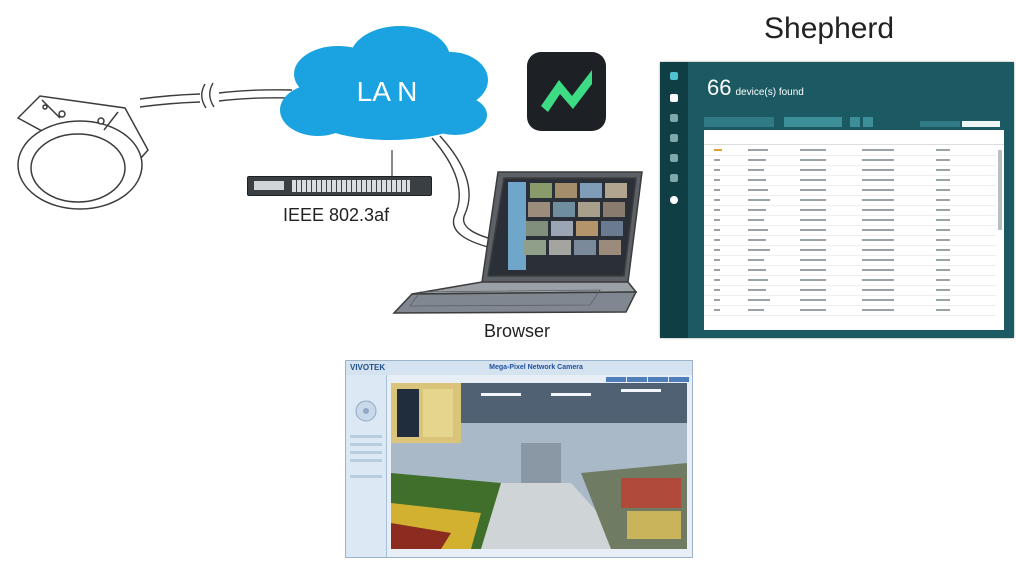 This screenshot has width=1016, height=562. What do you see at coordinates (813, 122) in the screenshot?
I see `scan-button` at bounding box center [813, 122].